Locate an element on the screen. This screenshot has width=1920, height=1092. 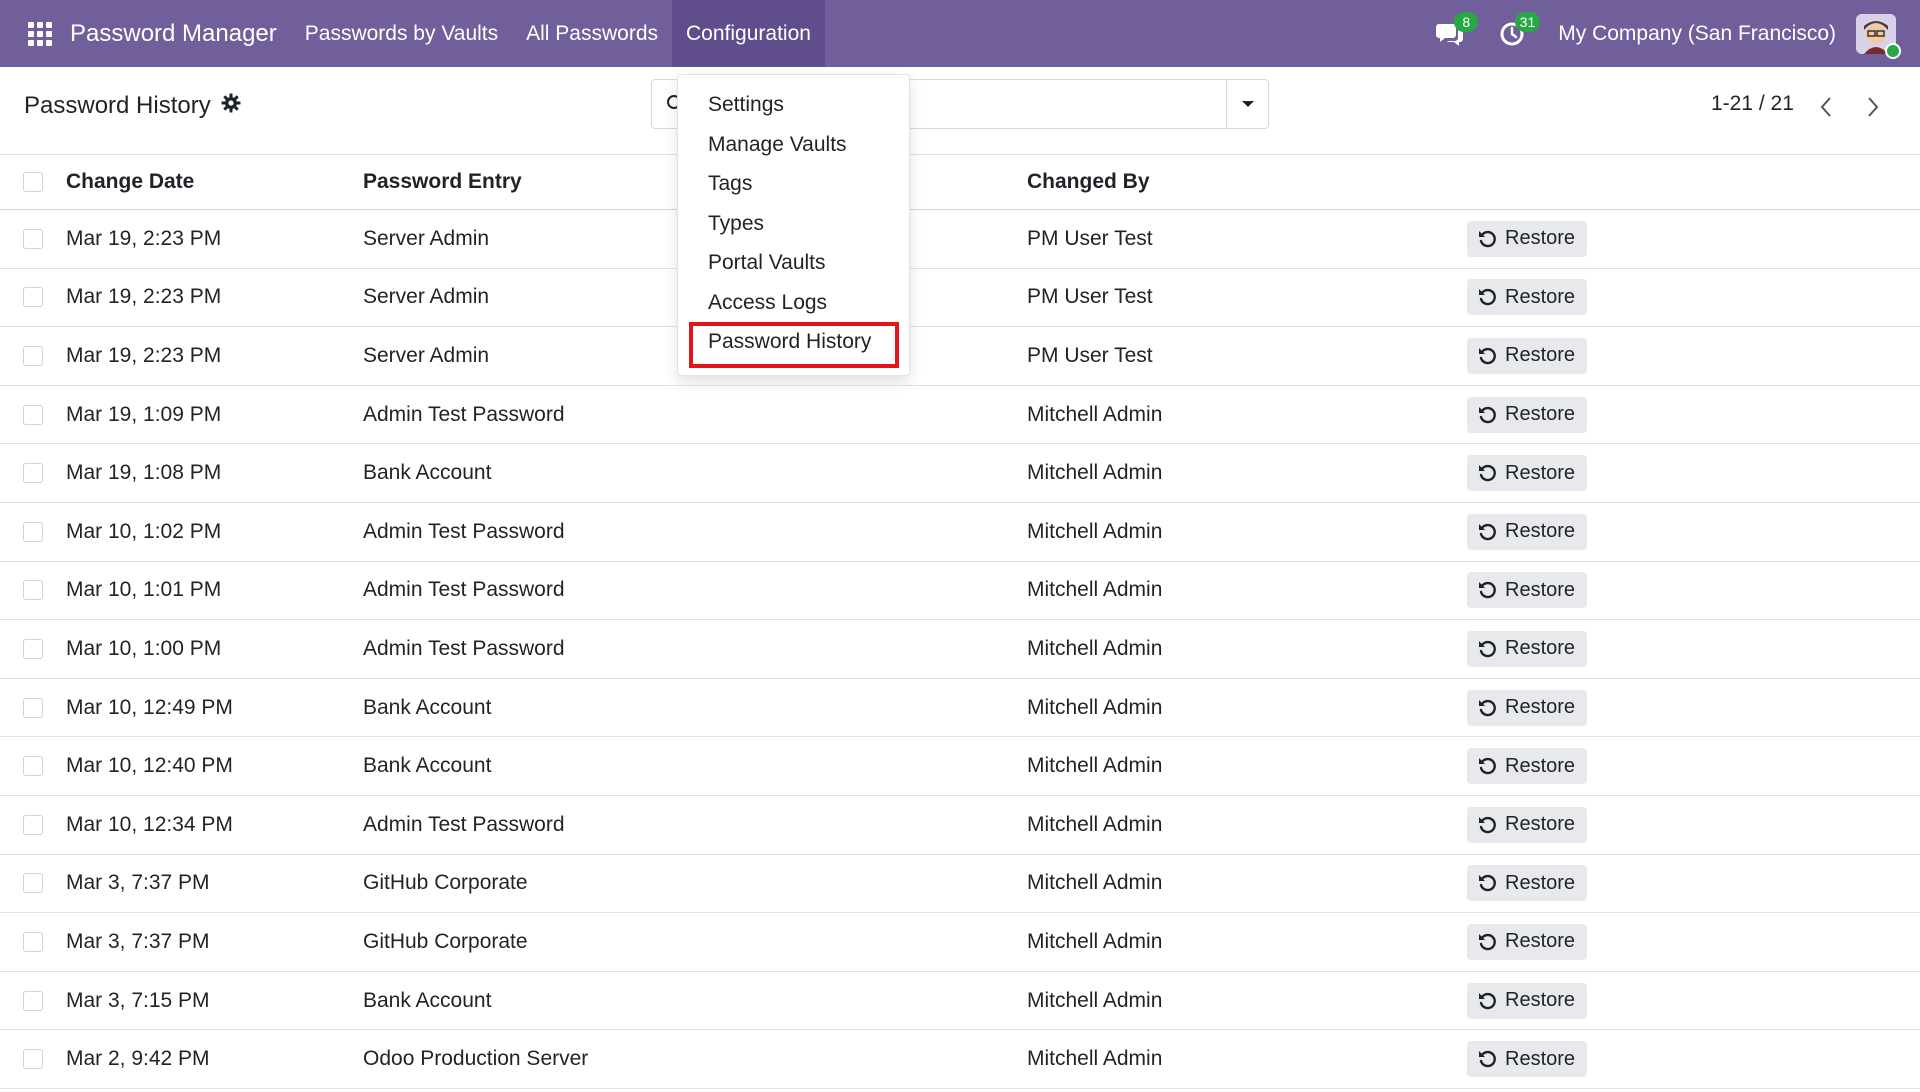
apps-grid-icon is located at coordinates (40, 34).